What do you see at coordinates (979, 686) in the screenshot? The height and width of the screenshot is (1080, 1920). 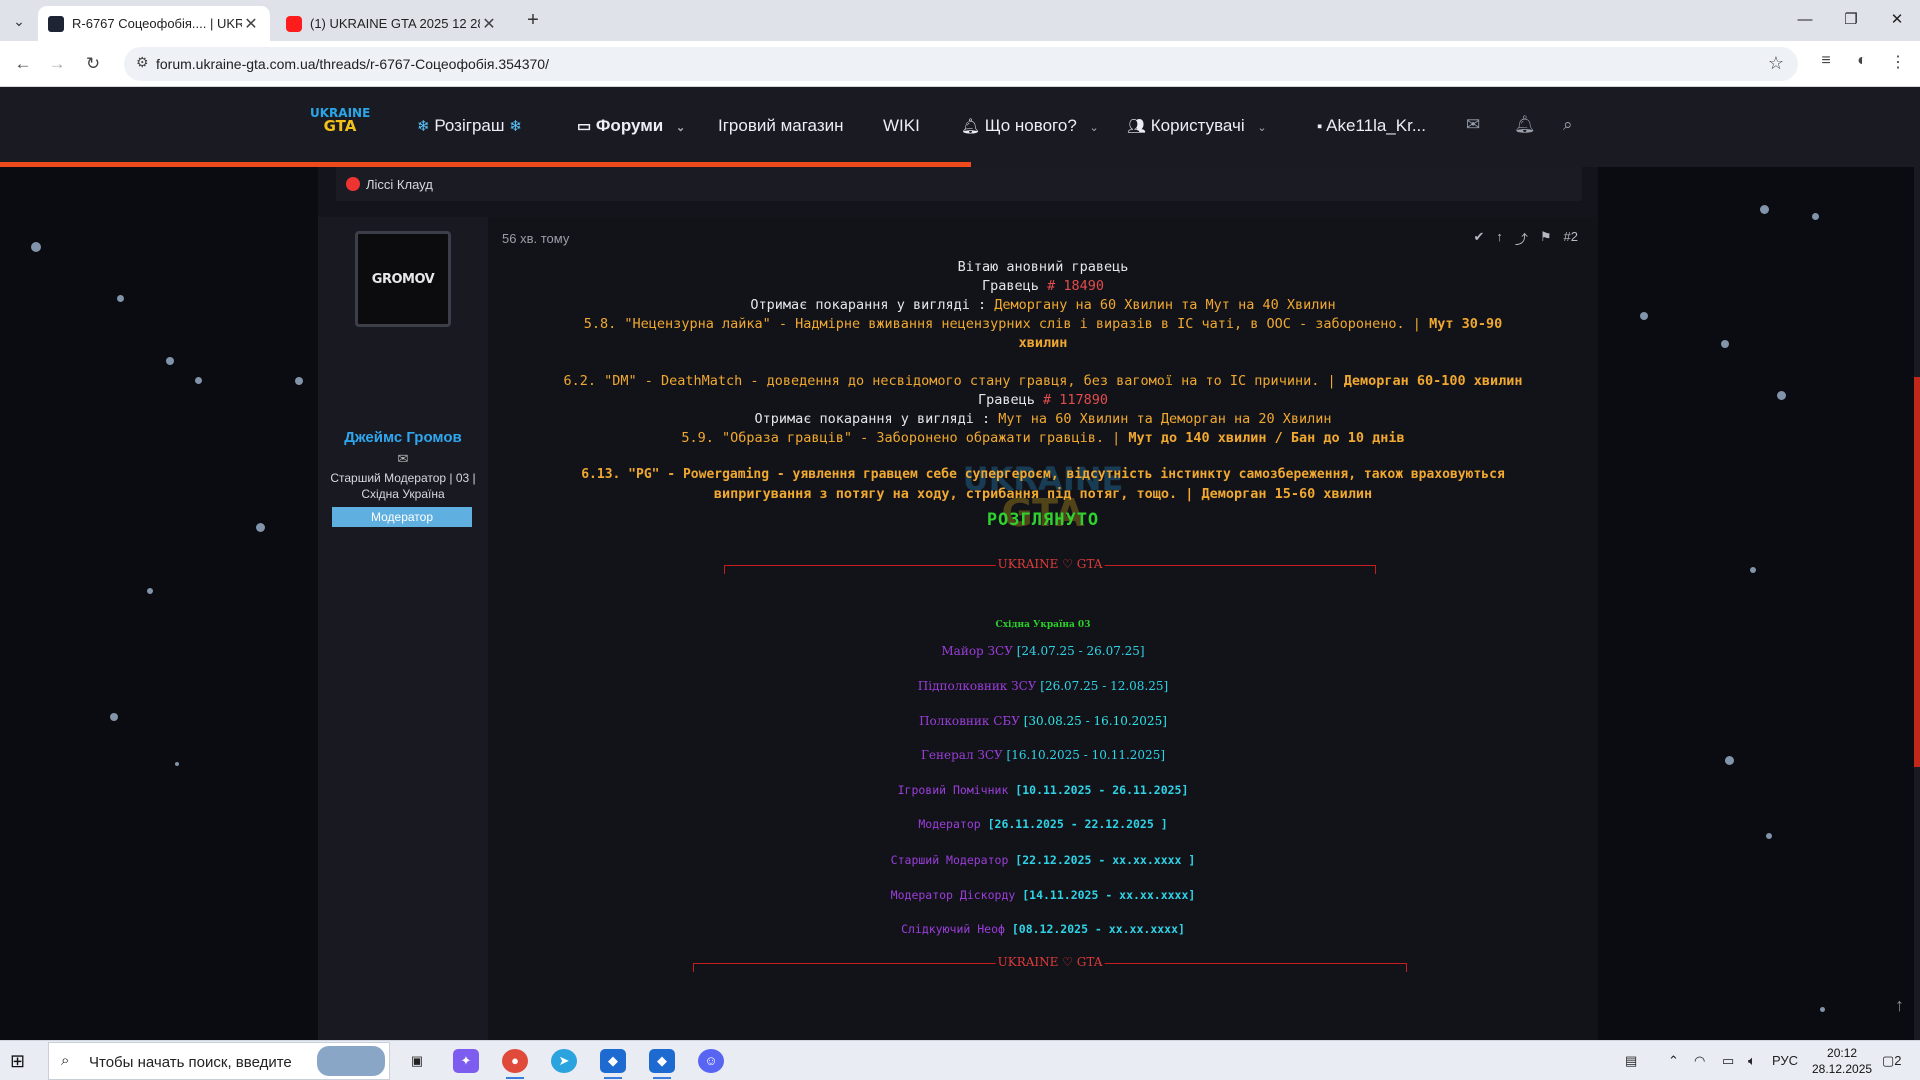 I see `rank-role: Підполковник ЗСУ` at bounding box center [979, 686].